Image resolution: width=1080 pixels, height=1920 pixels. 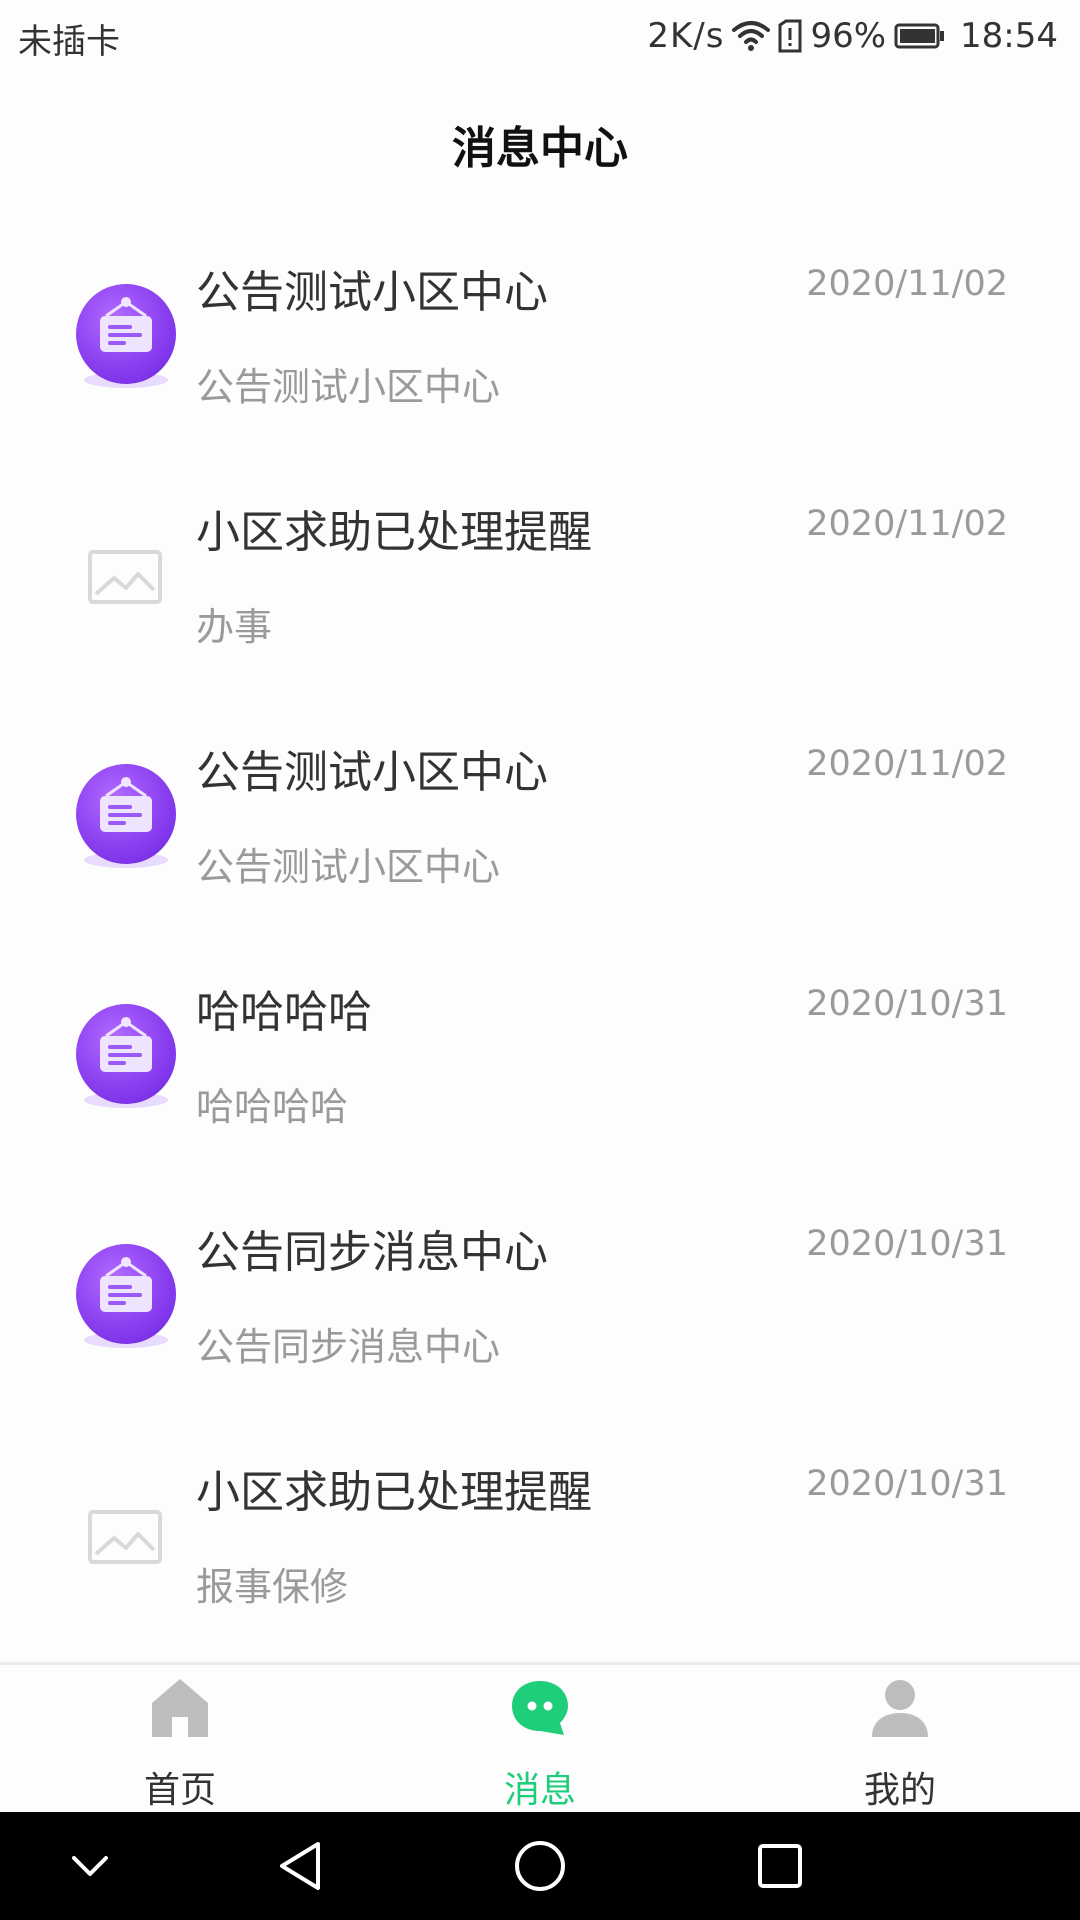 I want to click on status-indicators: 2K/s 96% 18:54, so click(x=852, y=36).